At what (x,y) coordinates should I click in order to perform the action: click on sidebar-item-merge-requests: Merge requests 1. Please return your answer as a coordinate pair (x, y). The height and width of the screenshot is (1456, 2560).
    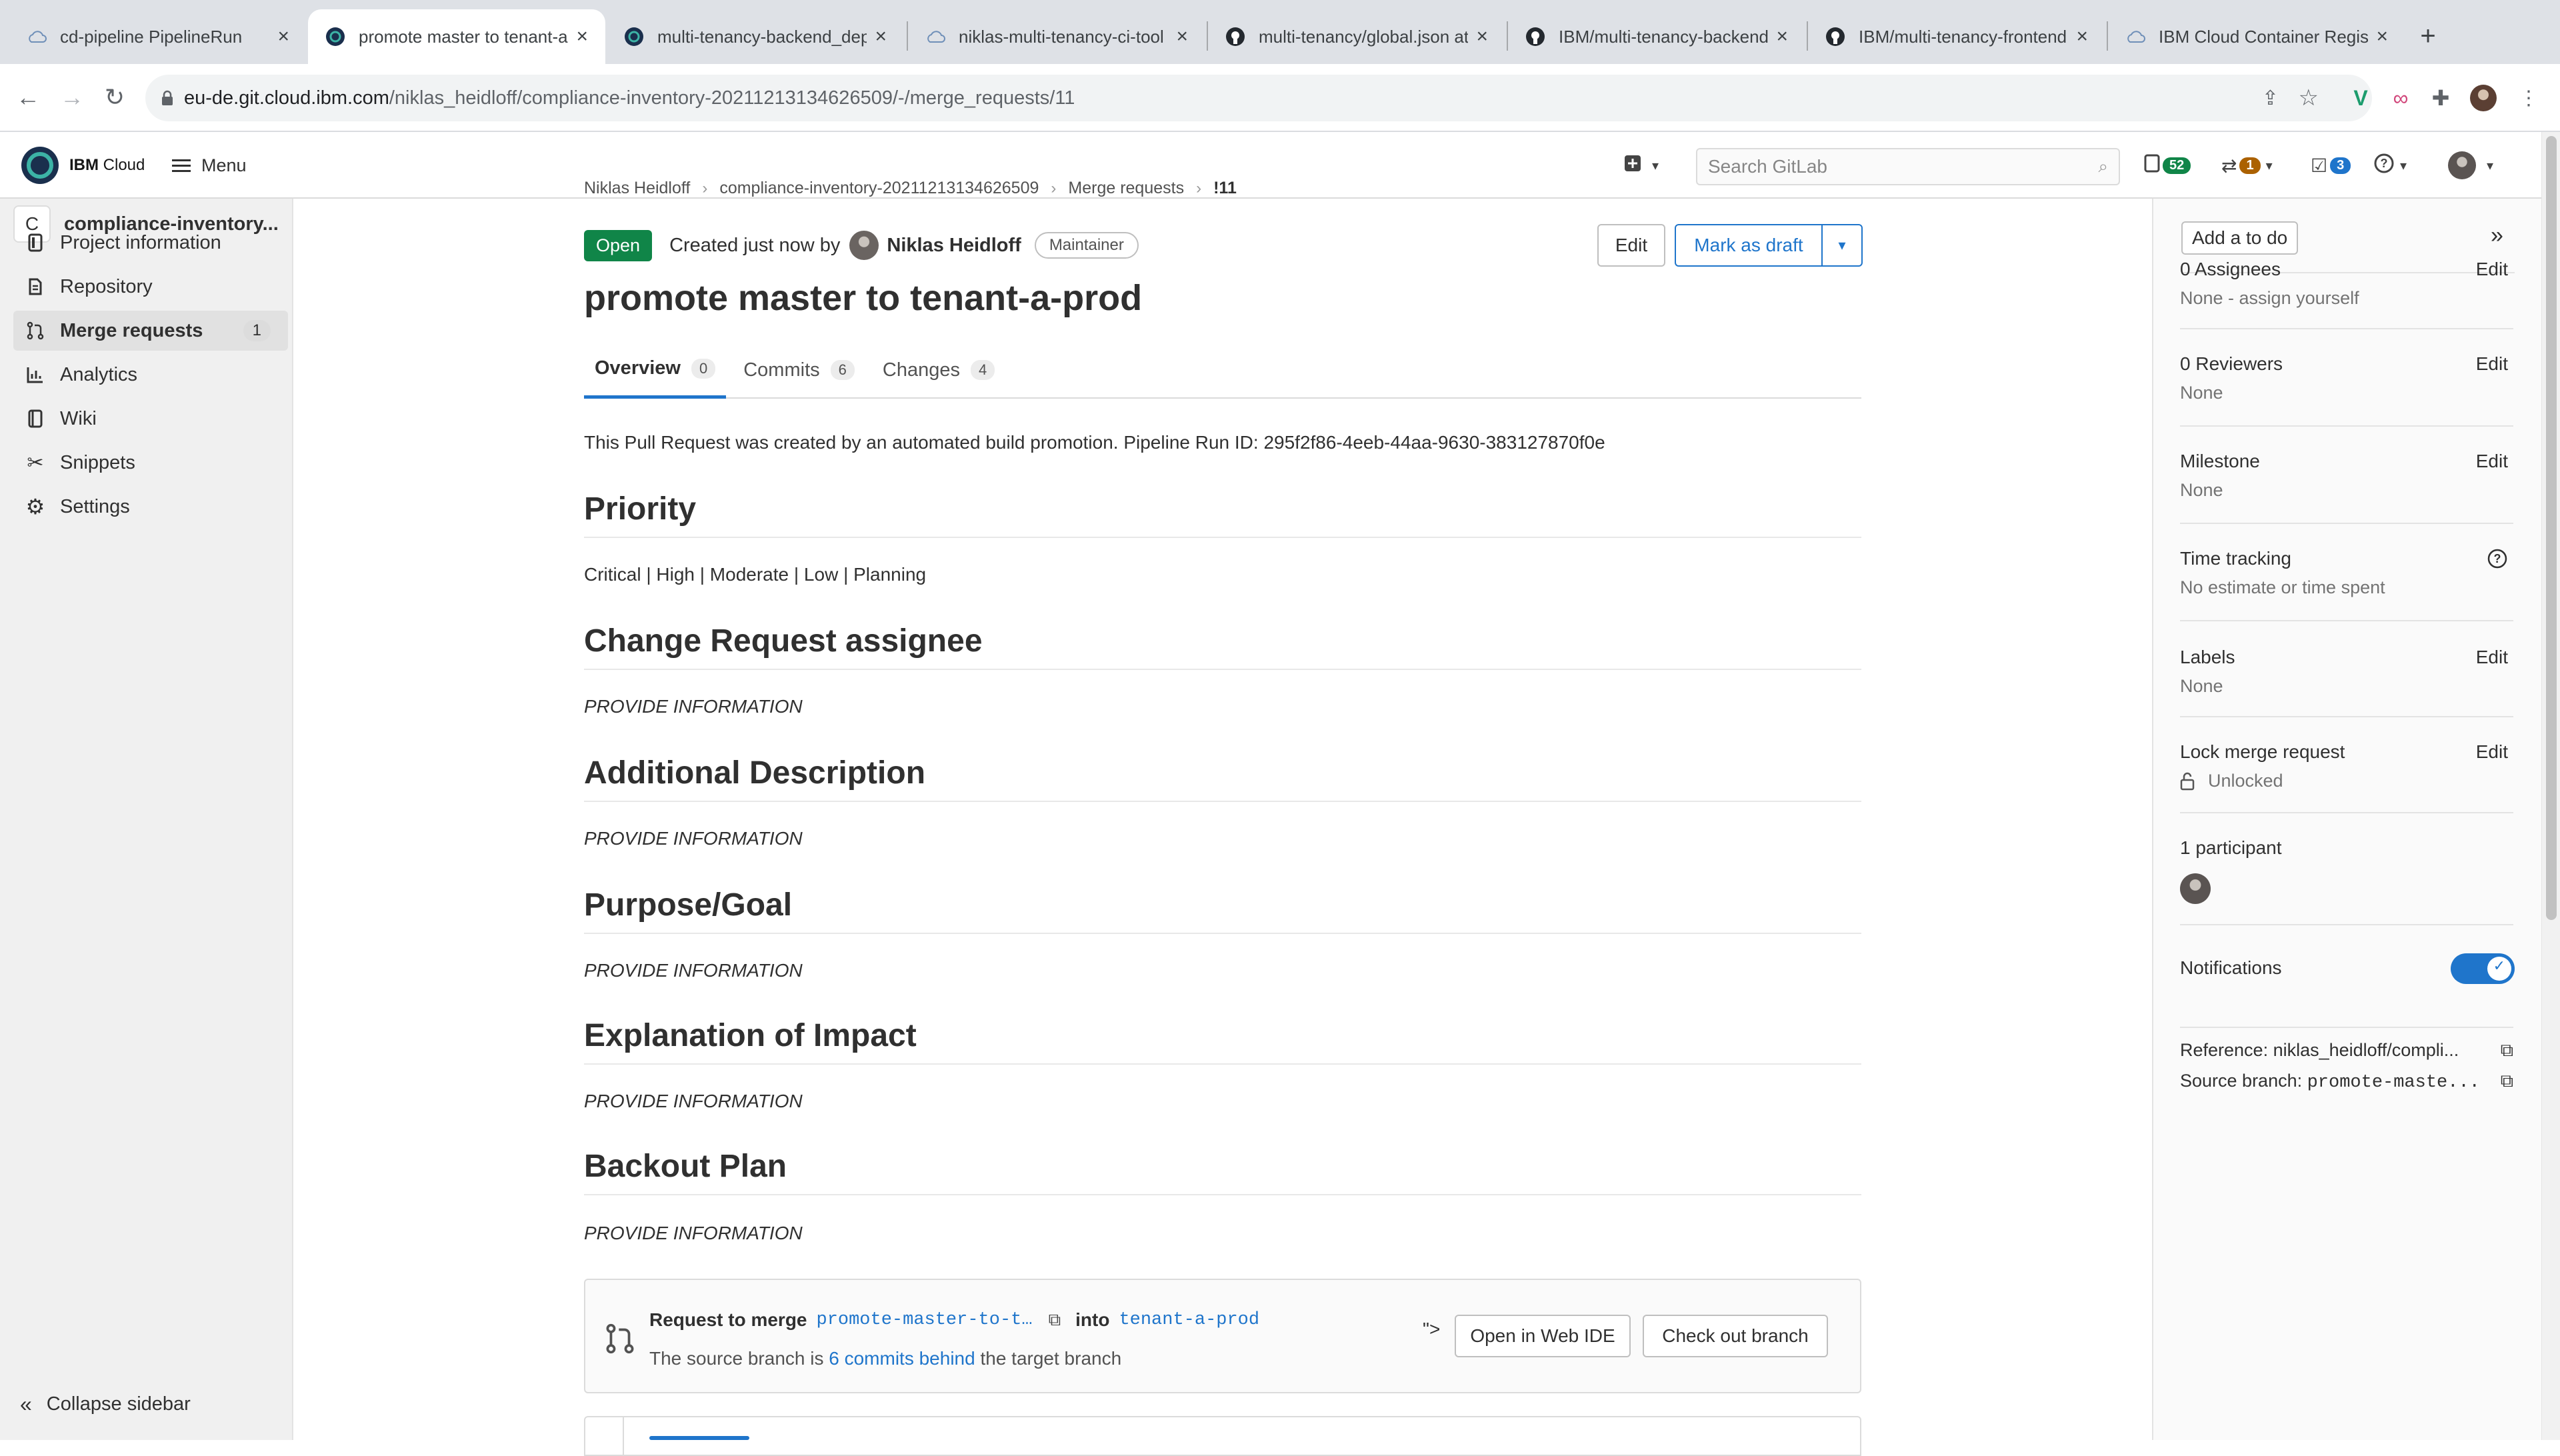
    Looking at the image, I should click on (150, 331).